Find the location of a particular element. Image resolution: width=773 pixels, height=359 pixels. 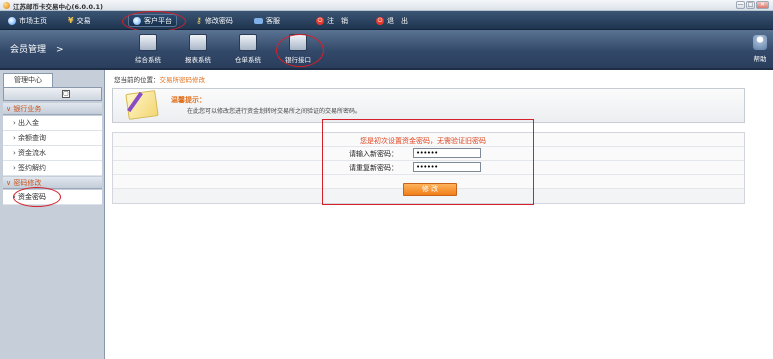

nav-label: 退 出 is located at coordinates (397, 20).